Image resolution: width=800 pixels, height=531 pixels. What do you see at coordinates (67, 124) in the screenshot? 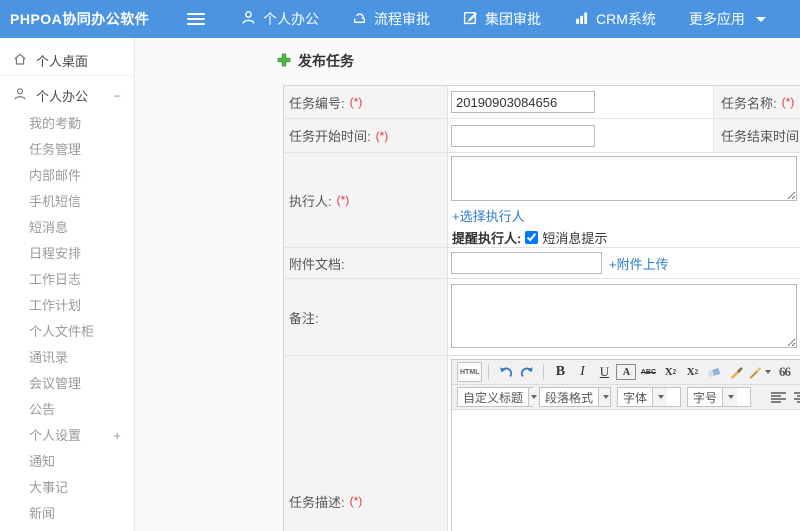
I see `sidebar-item-attendance: 我的考勤` at bounding box center [67, 124].